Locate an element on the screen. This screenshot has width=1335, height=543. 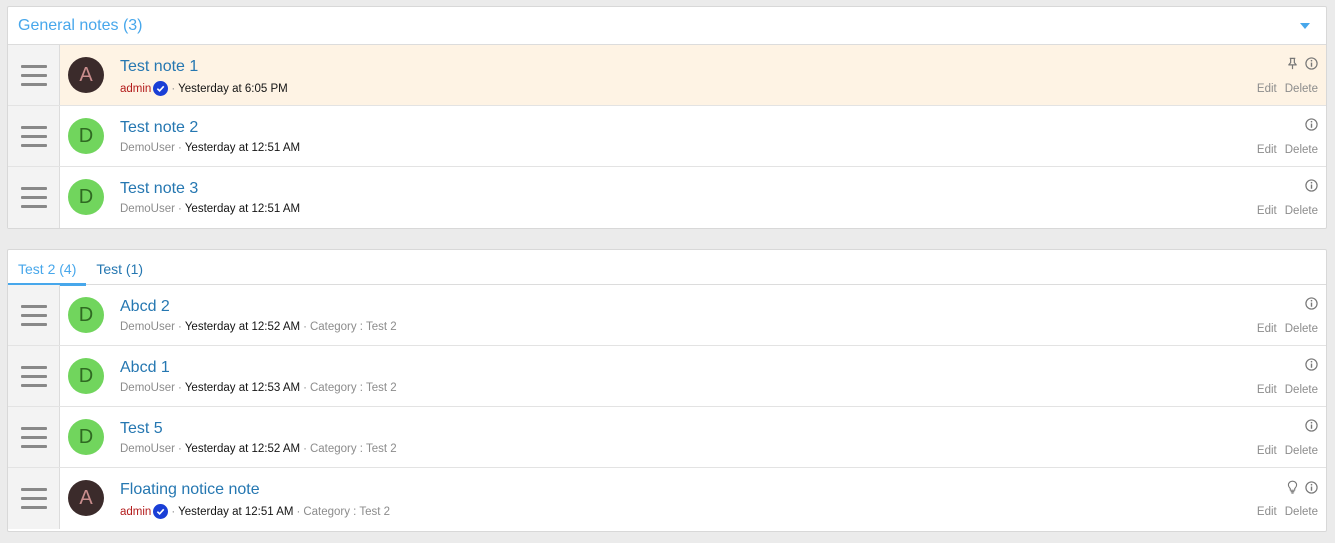
note-title: Test note 3 is located at coordinates (159, 189).